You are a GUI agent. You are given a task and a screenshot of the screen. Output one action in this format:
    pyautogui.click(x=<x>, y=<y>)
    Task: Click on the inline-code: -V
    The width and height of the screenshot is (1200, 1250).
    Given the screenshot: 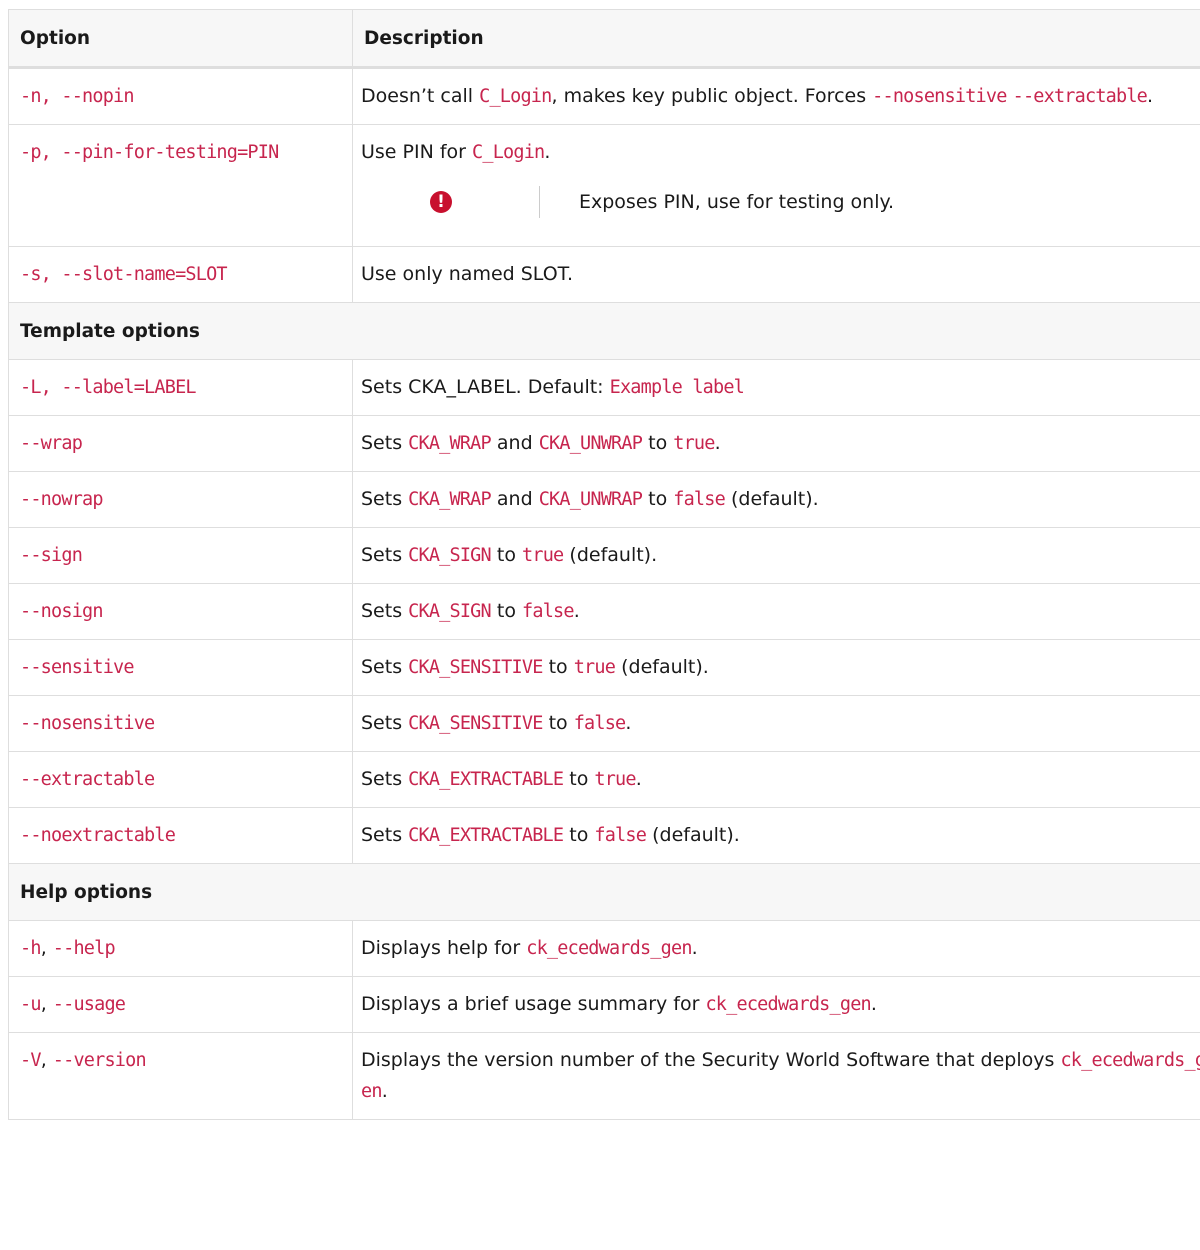 What is the action you would take?
    pyautogui.click(x=30, y=1060)
    